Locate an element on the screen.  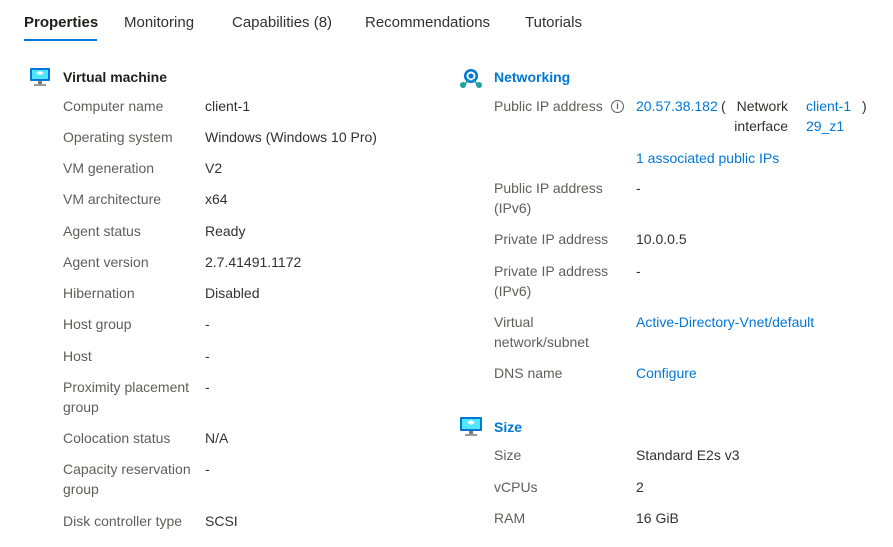
vm-label-agent-version: Agent version is located at coordinates (106, 262).